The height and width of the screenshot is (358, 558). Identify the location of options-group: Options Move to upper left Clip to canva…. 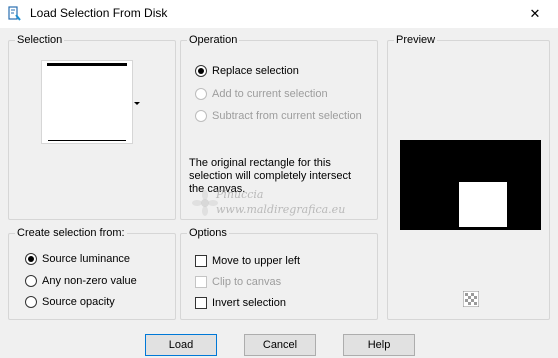
(279, 273).